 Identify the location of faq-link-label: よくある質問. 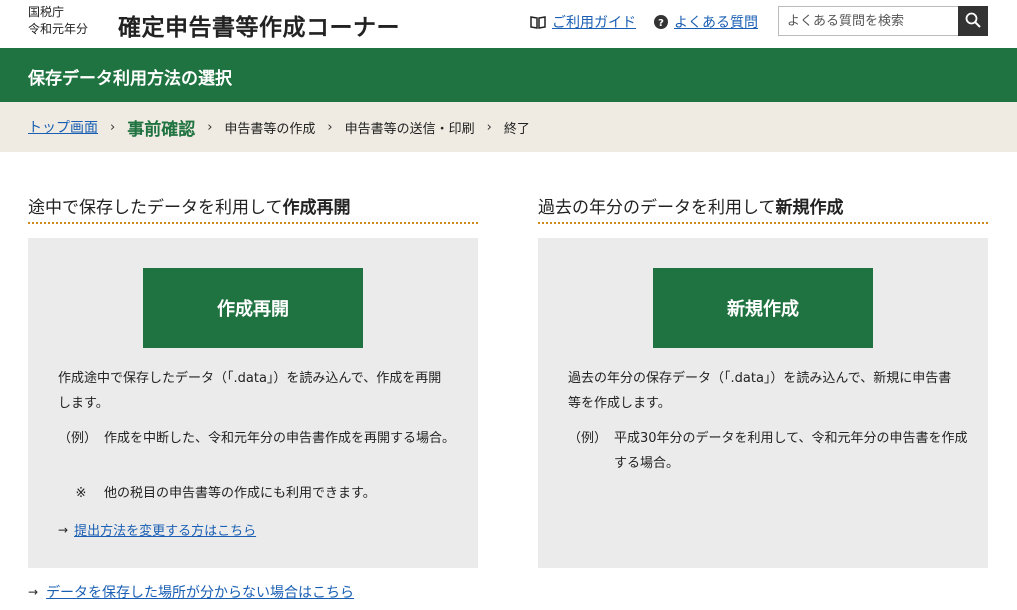
(716, 23).